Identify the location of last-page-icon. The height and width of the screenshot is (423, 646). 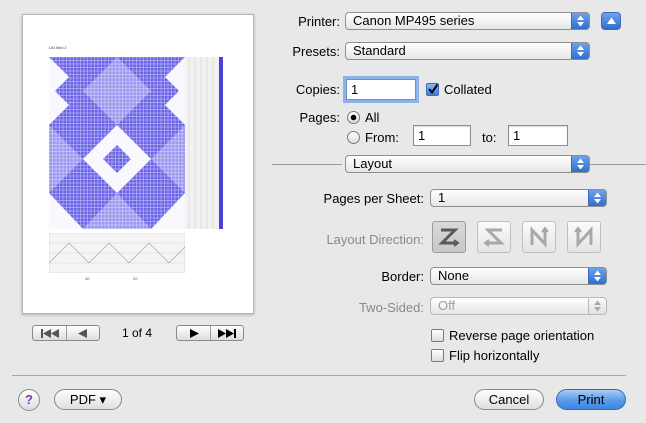
(227, 333).